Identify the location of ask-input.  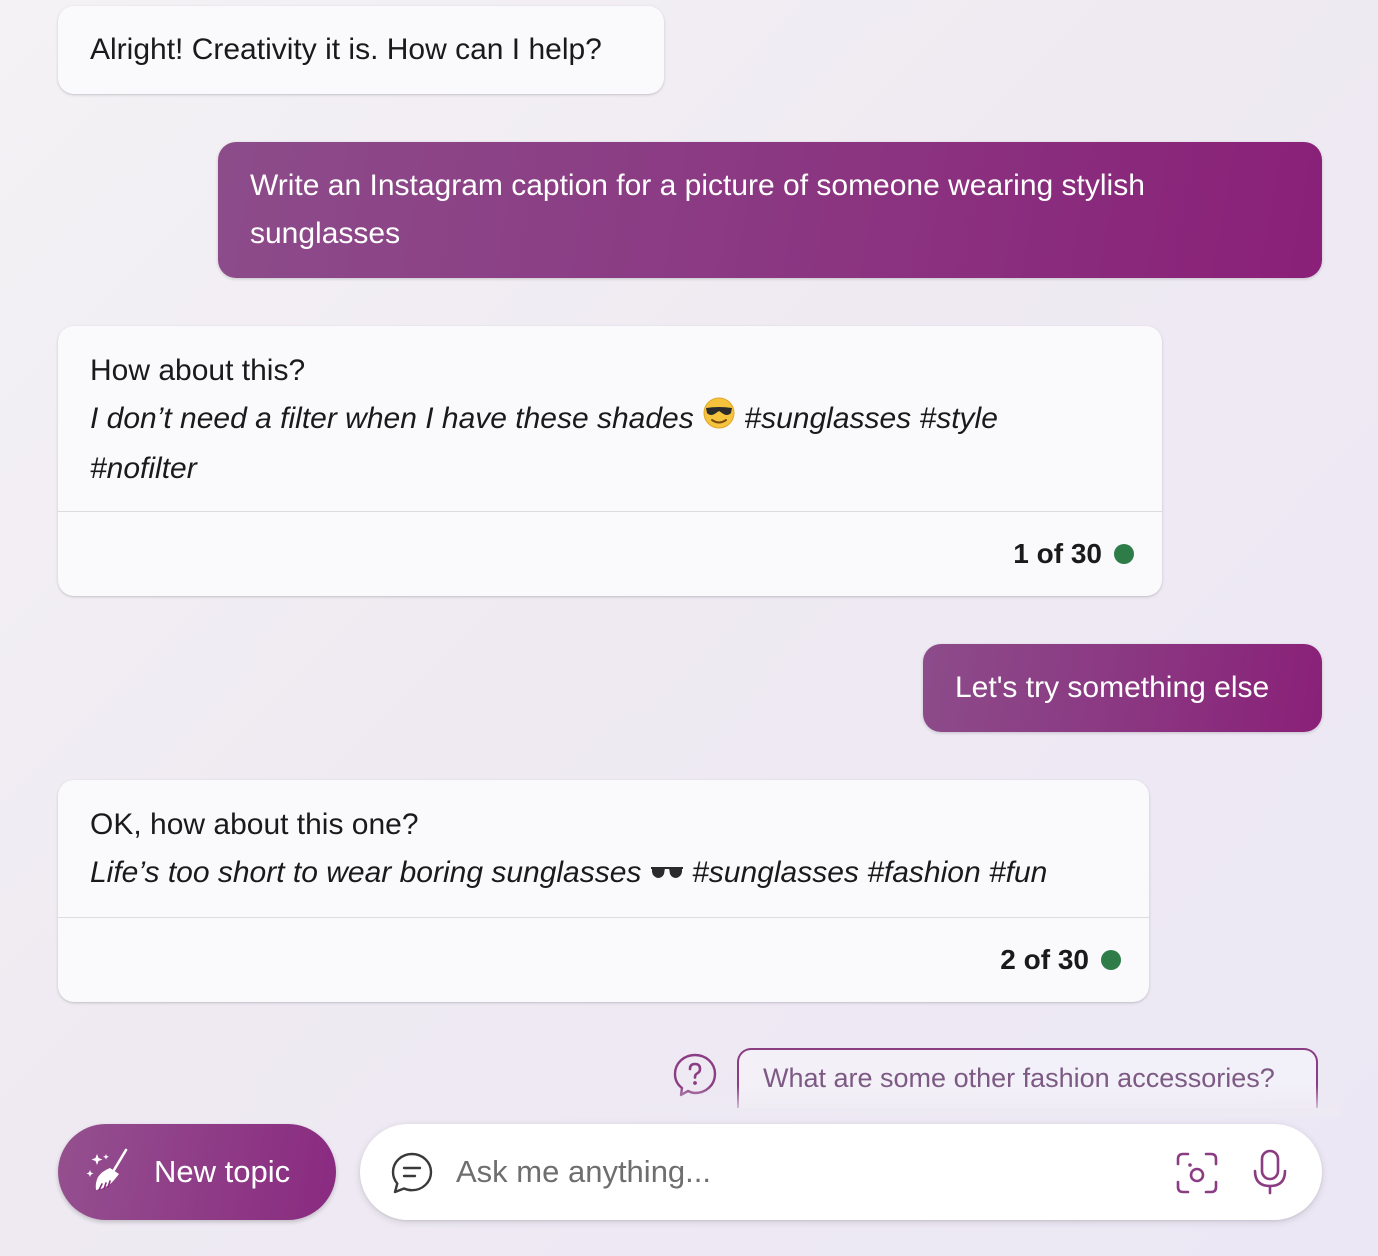
(796, 1172).